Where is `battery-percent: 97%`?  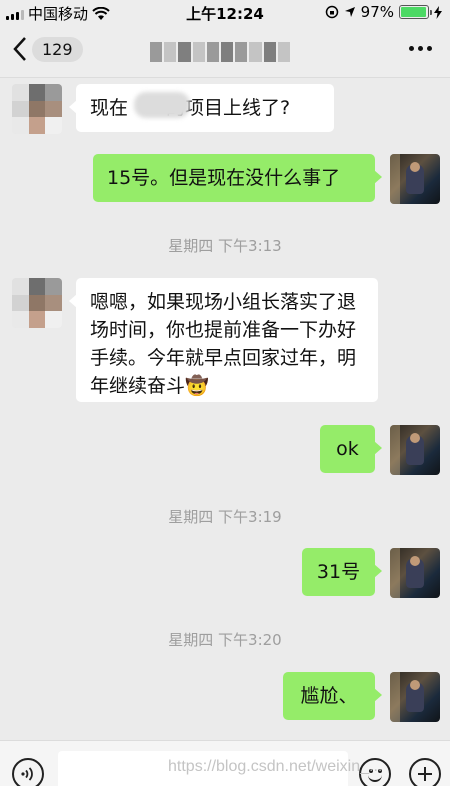 battery-percent: 97% is located at coordinates (377, 12).